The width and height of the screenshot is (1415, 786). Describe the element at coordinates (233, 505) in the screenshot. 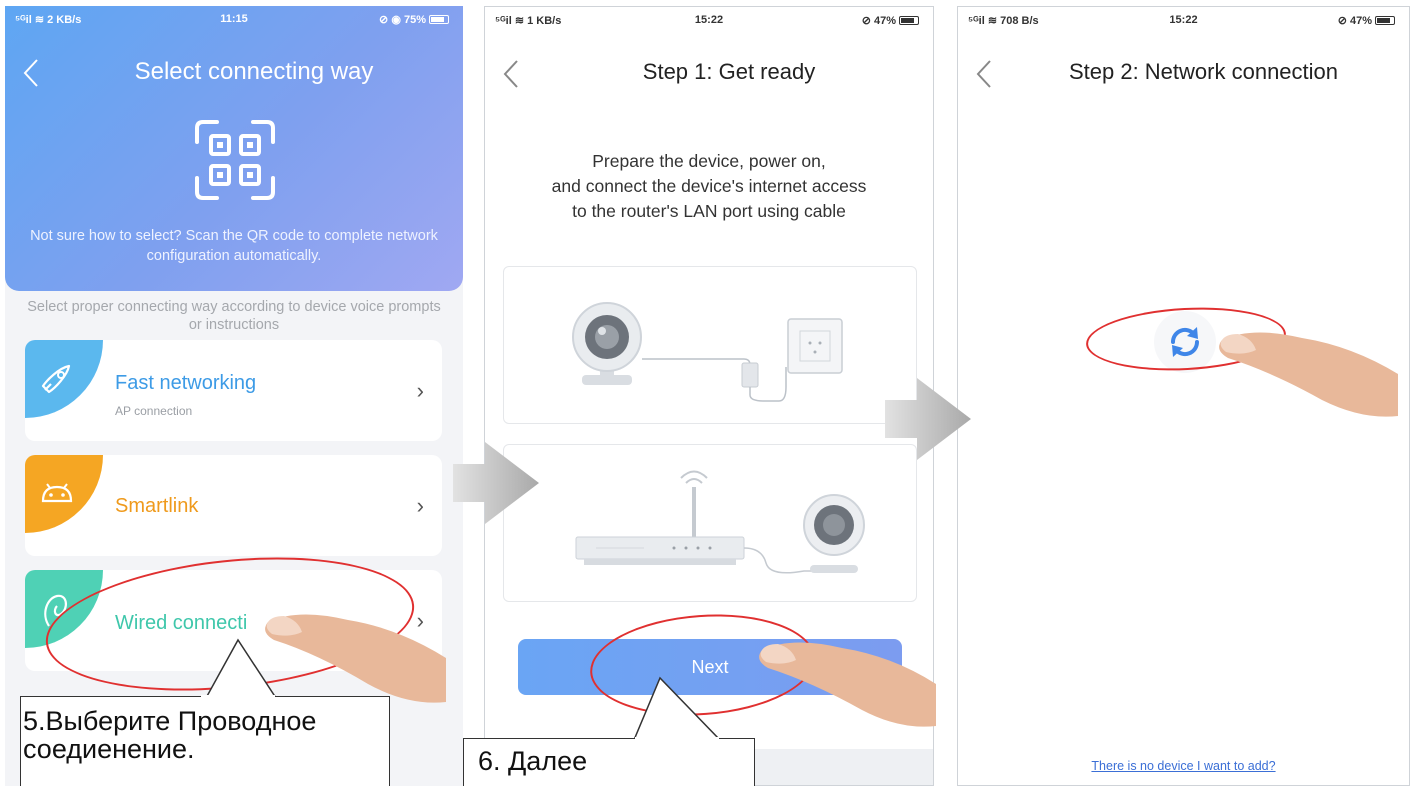

I see `option-smartlink: Smartlink ›` at that location.